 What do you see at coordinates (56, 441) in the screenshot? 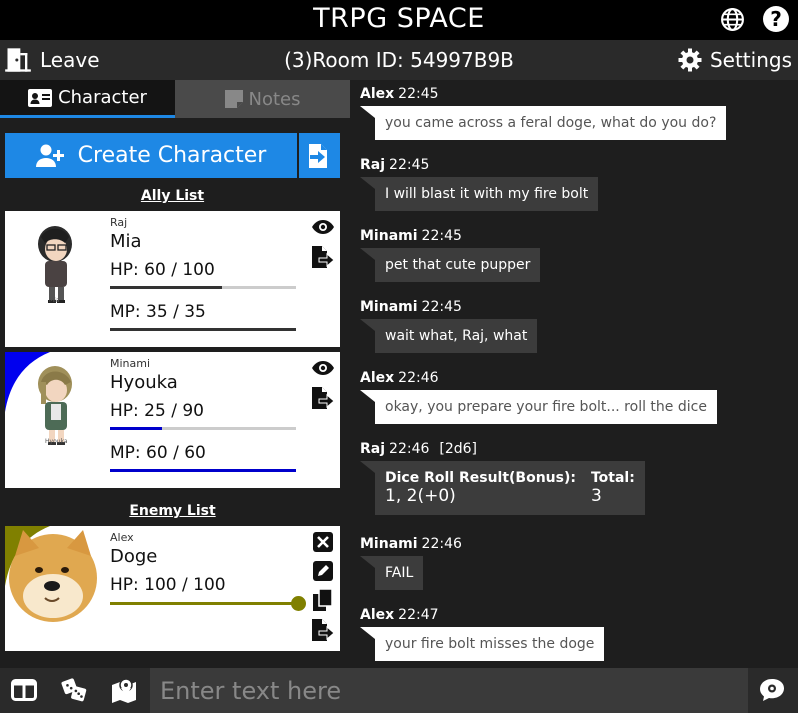
I see `portrait-caption: Hyouka` at bounding box center [56, 441].